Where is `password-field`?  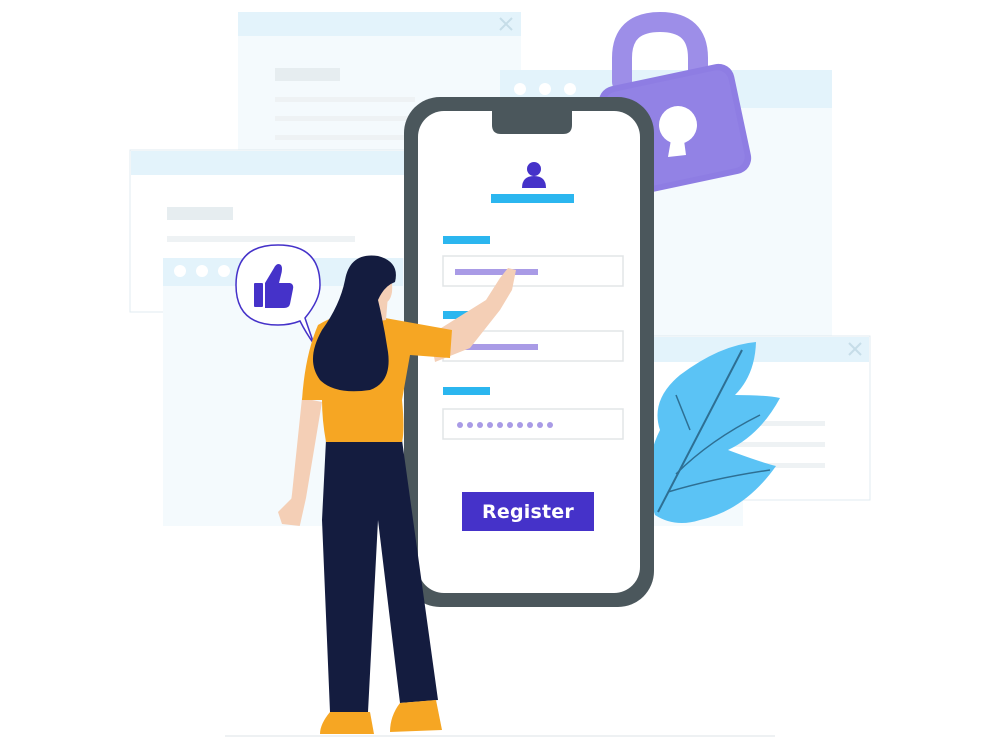
password-field is located at coordinates (533, 424).